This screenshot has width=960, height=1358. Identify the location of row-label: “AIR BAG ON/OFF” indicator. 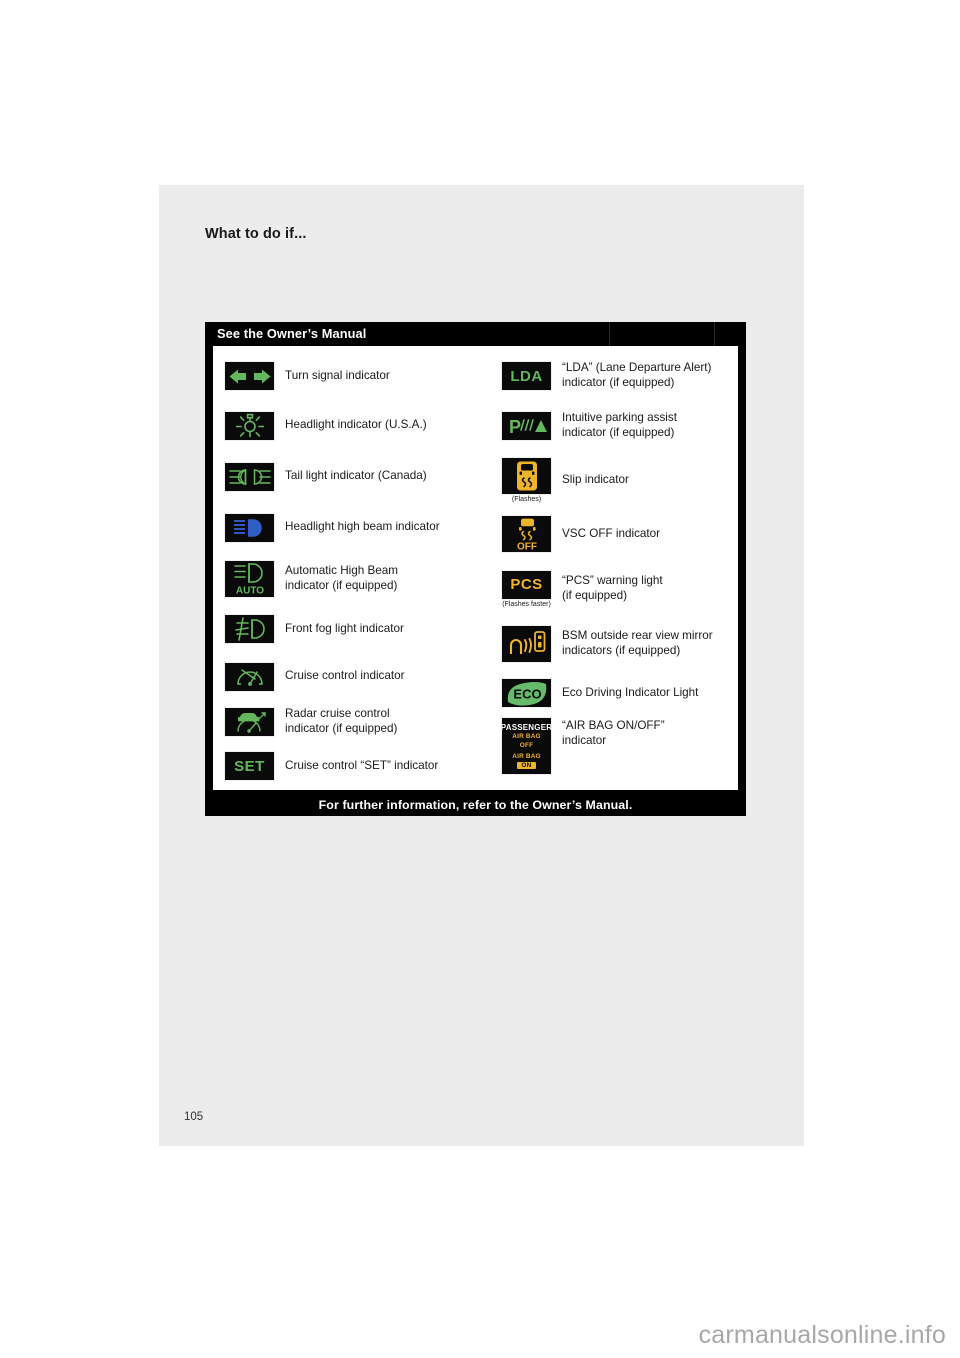
(645, 733).